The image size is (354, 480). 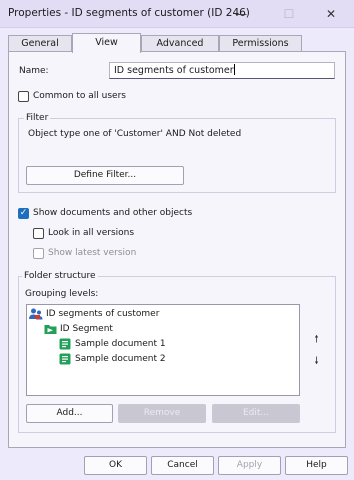 What do you see at coordinates (120, 359) in the screenshot?
I see `tree-item-label: Sample document 2` at bounding box center [120, 359].